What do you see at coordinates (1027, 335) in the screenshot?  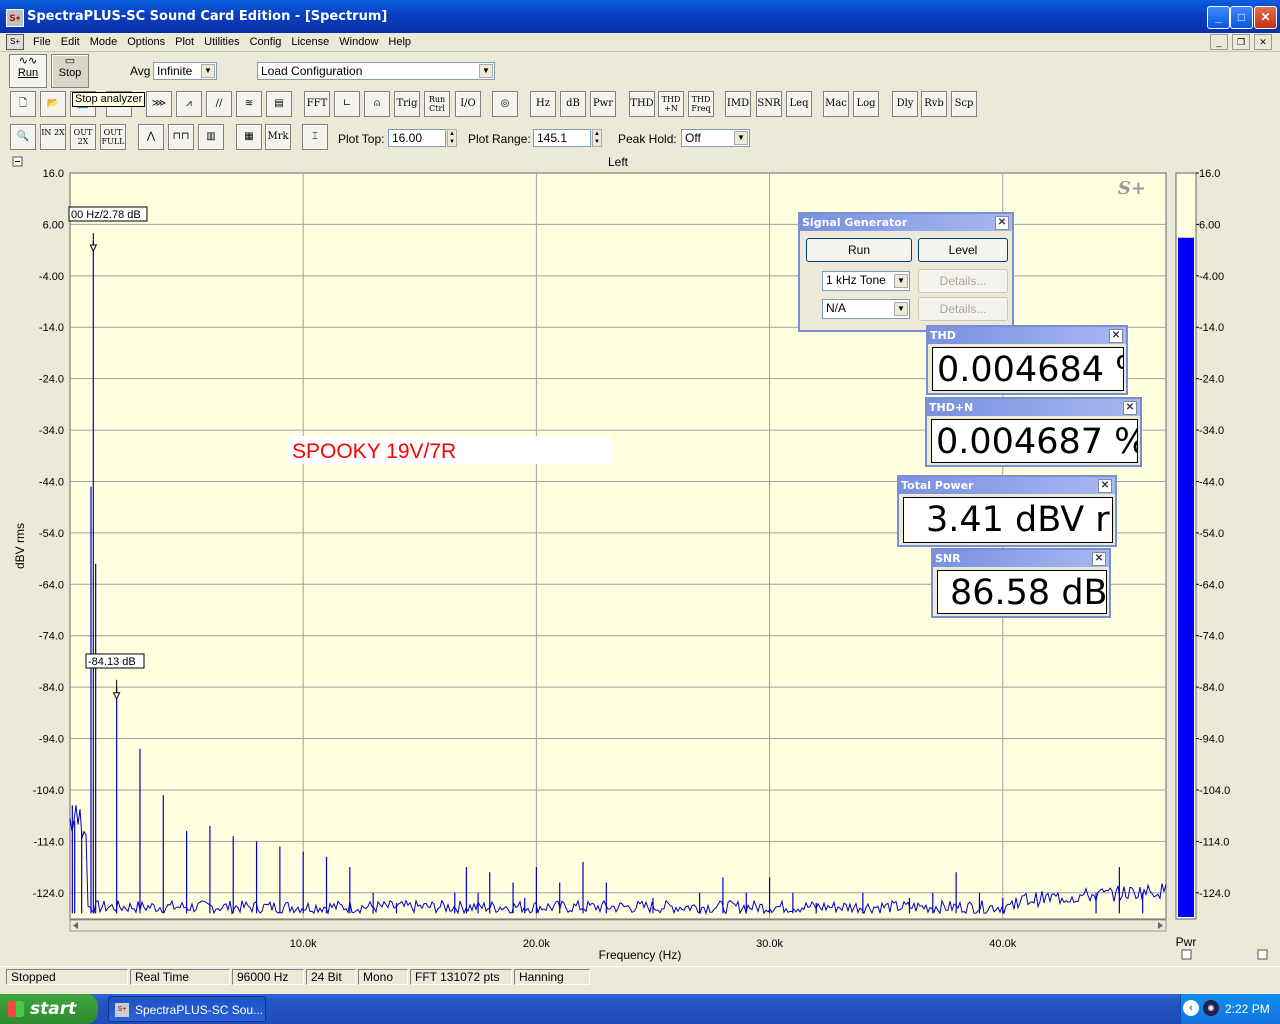 I see `thd-title: THD` at bounding box center [1027, 335].